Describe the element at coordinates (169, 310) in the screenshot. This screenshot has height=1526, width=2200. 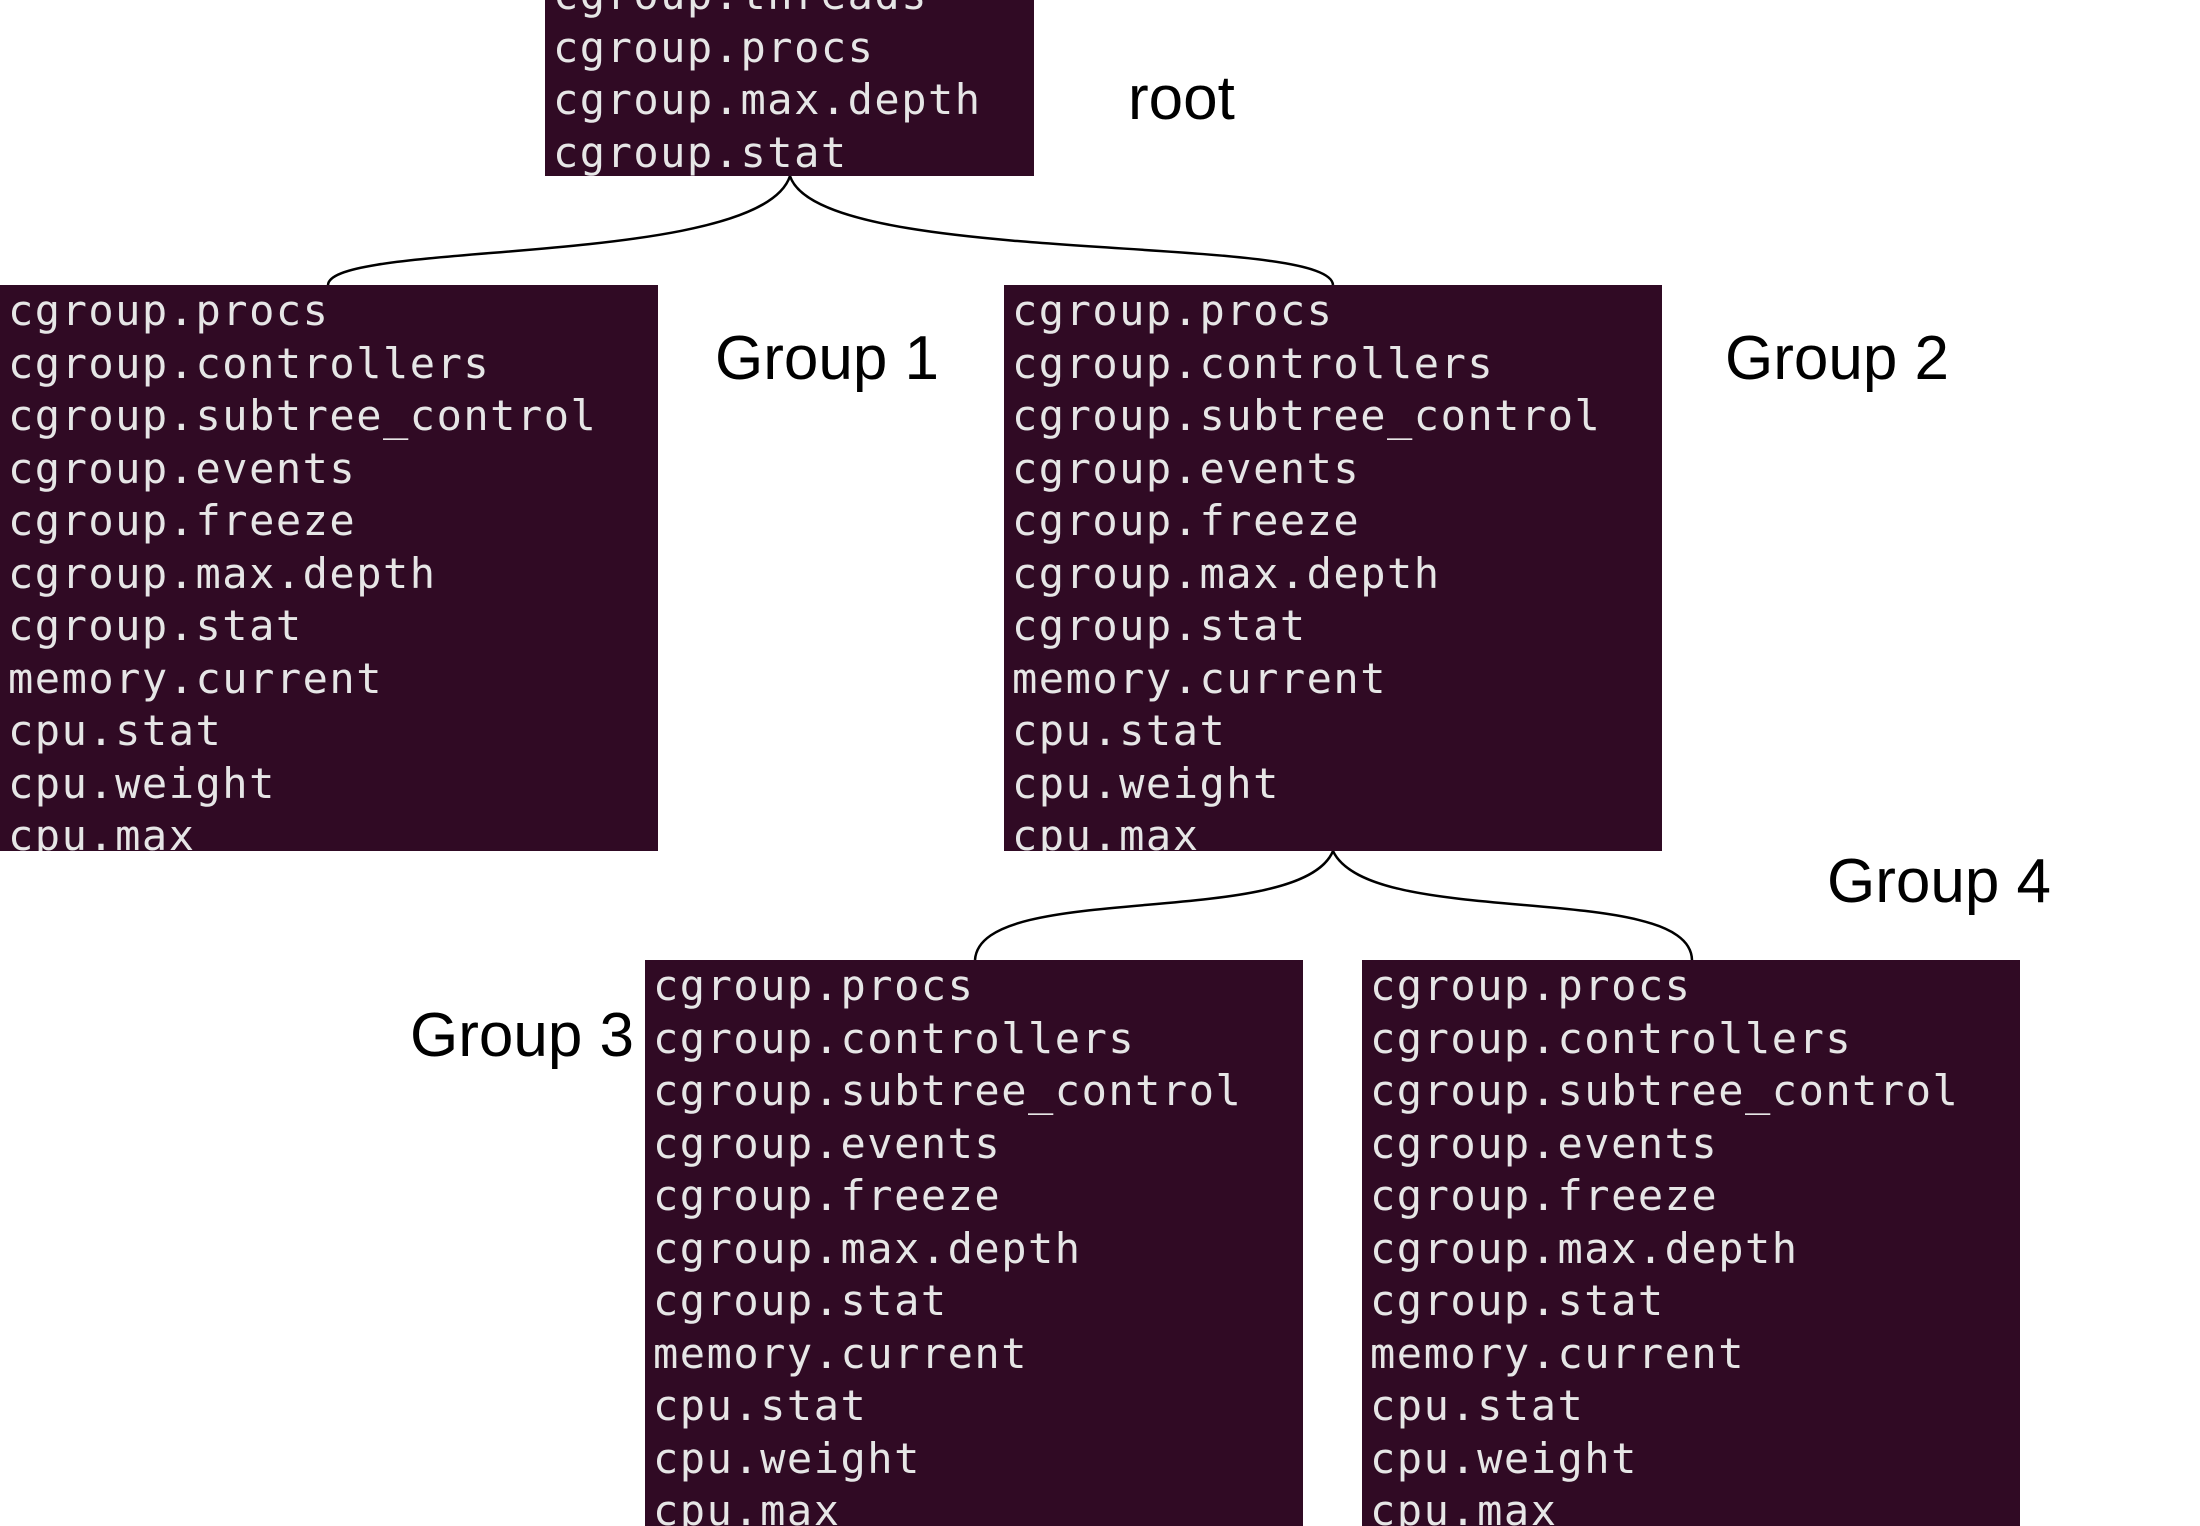
I see `group1-file-line: cgroup.procs` at that location.